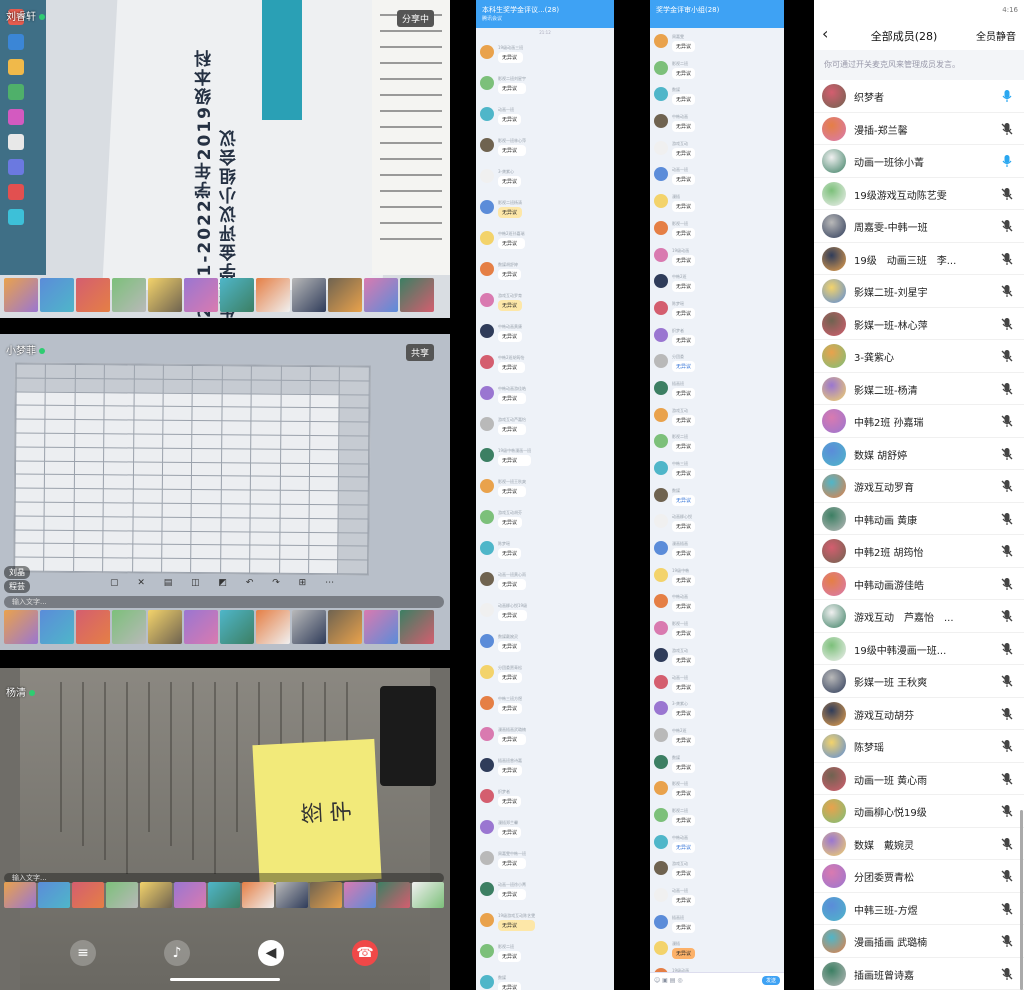  Describe the element at coordinates (919, 714) in the screenshot. I see `member-row: 游戏互动胡芬` at that location.